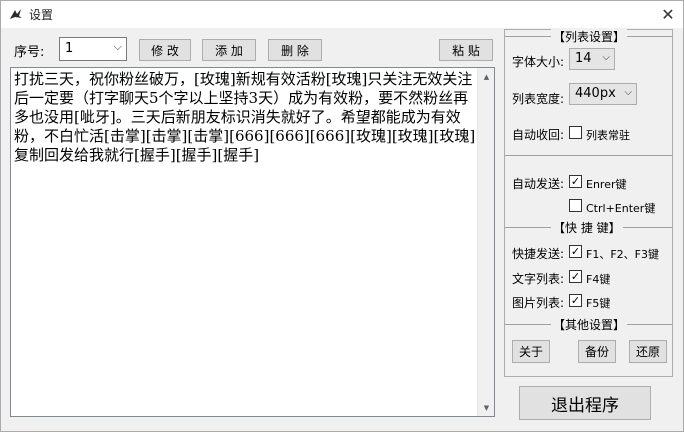 This screenshot has width=684, height=432. I want to click on app-icon, so click(16, 14).